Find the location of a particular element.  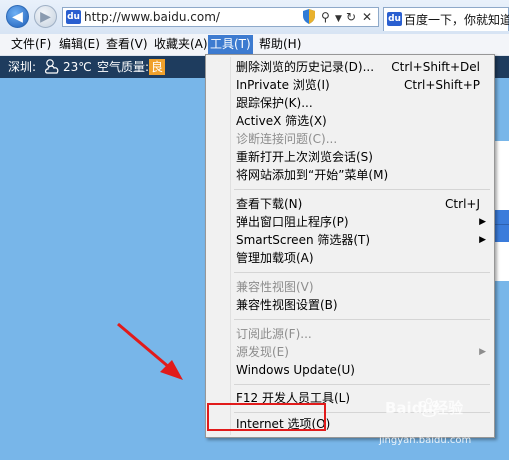

forward-button: ▶ is located at coordinates (45, 16).